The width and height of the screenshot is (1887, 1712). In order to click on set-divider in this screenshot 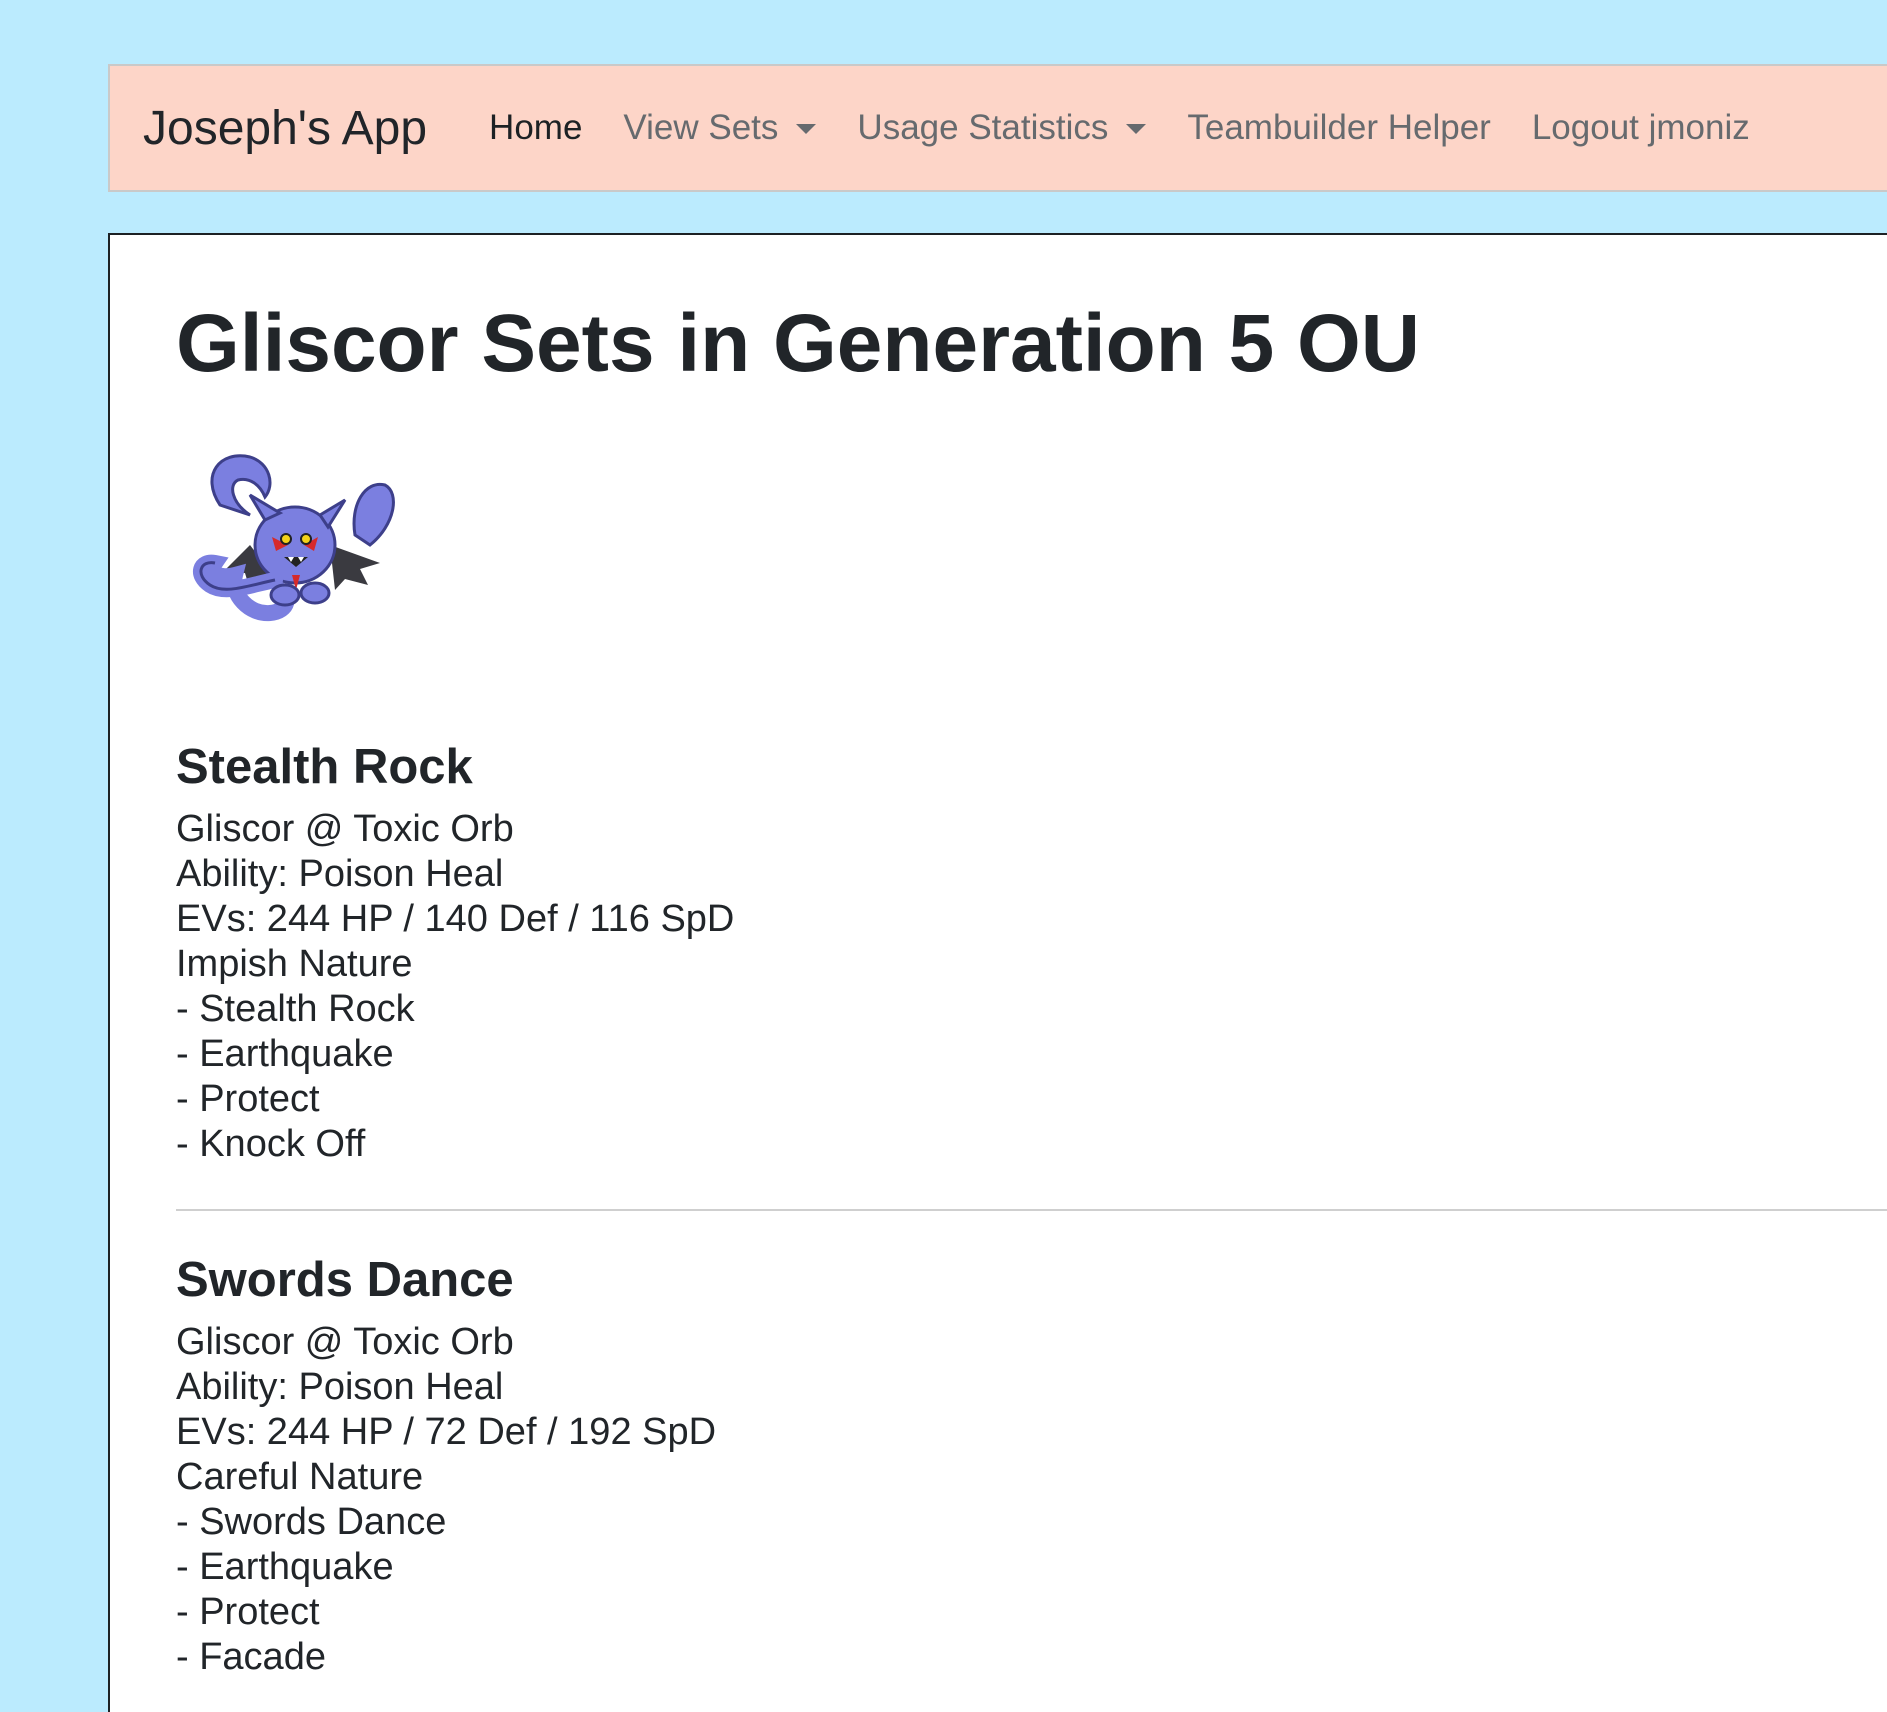, I will do `click(1031, 1210)`.